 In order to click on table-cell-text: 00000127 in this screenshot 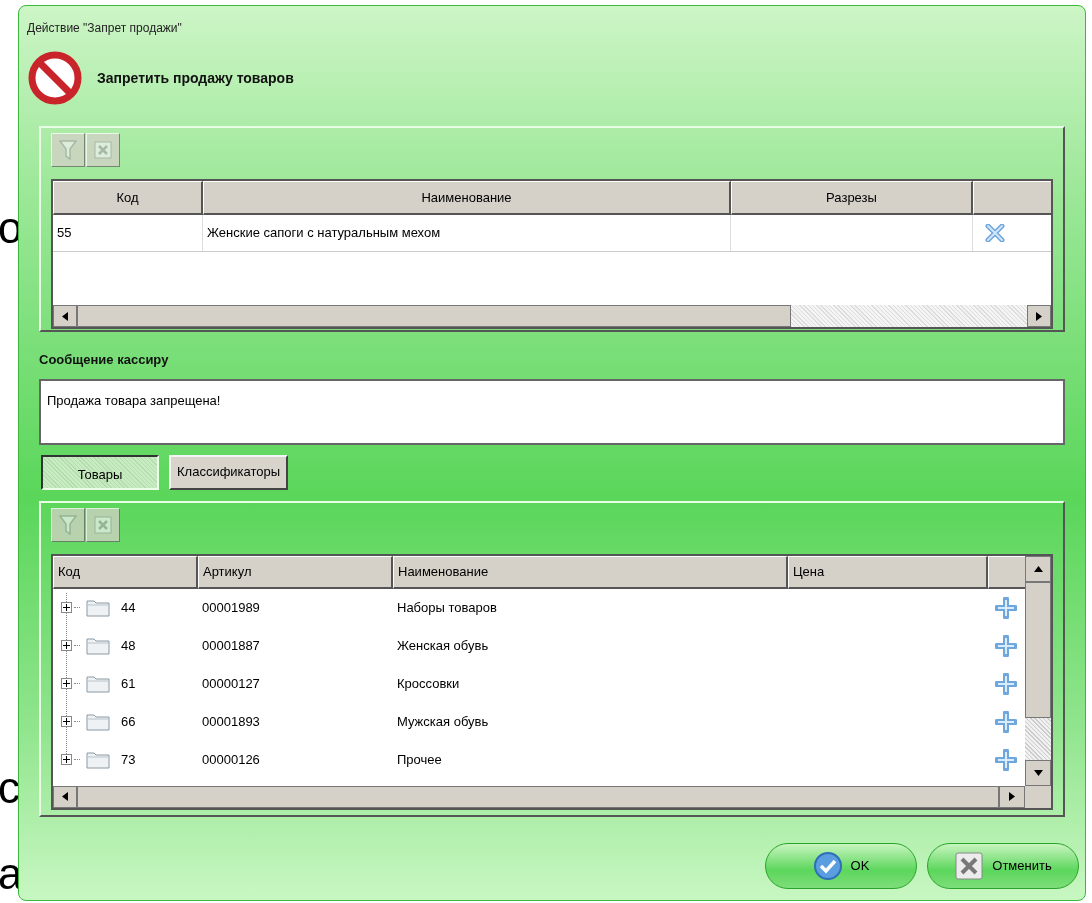, I will do `click(231, 683)`.